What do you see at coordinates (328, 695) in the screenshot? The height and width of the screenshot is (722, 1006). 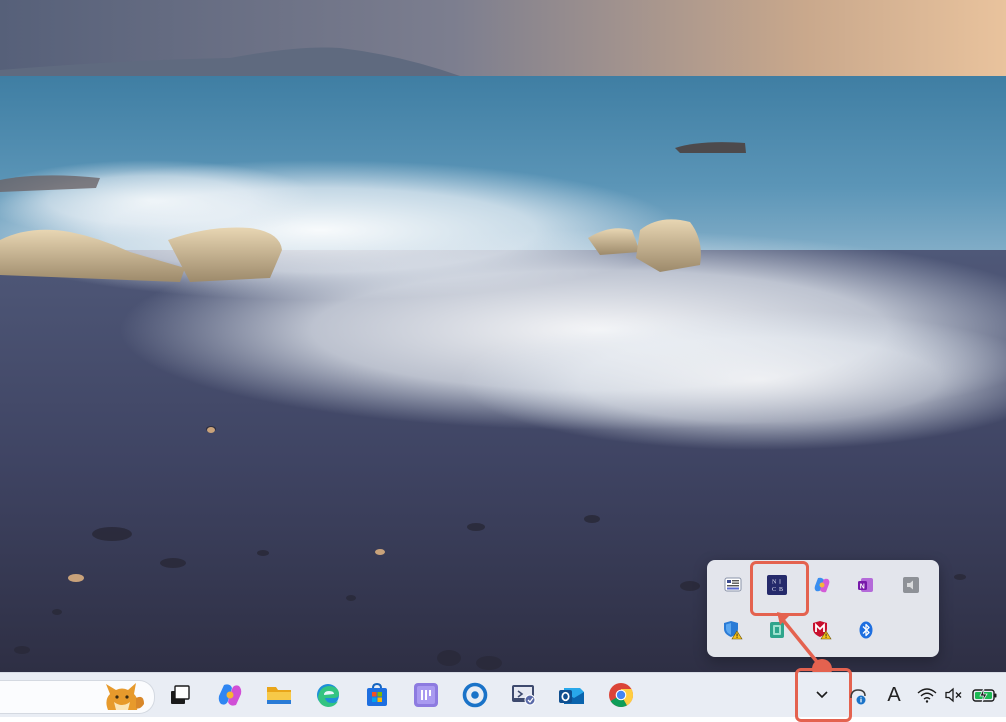 I see `edge-icon` at bounding box center [328, 695].